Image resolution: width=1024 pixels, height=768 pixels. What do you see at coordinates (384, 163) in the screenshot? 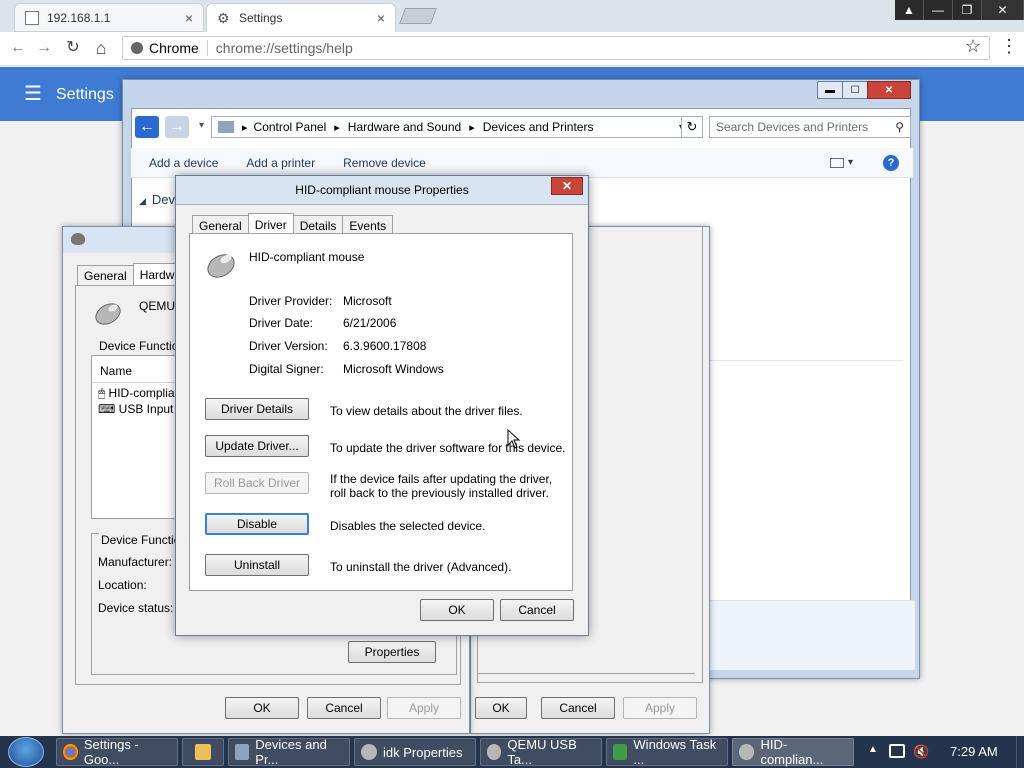
I see `remove-device-button: Remove device` at bounding box center [384, 163].